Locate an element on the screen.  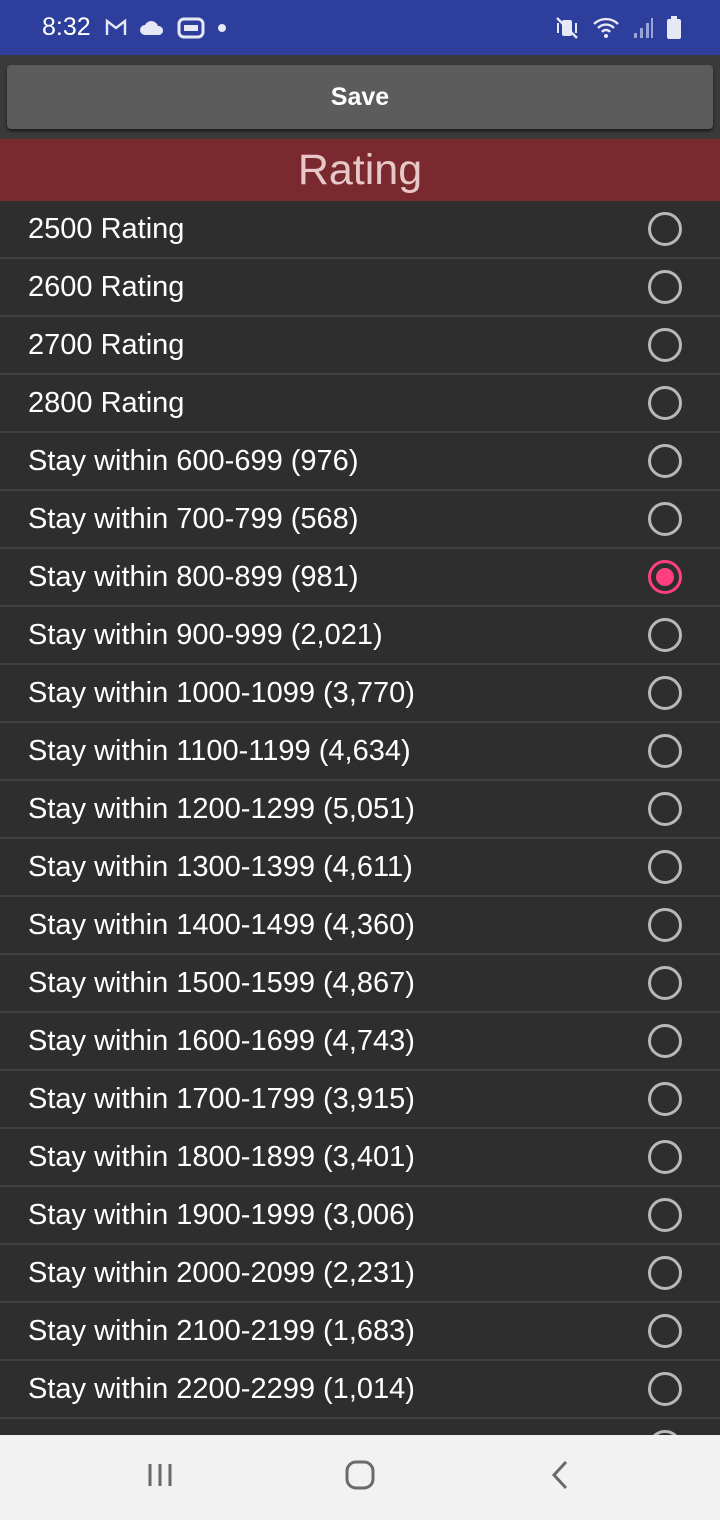
option-label: 2500 Rating is located at coordinates (106, 228).